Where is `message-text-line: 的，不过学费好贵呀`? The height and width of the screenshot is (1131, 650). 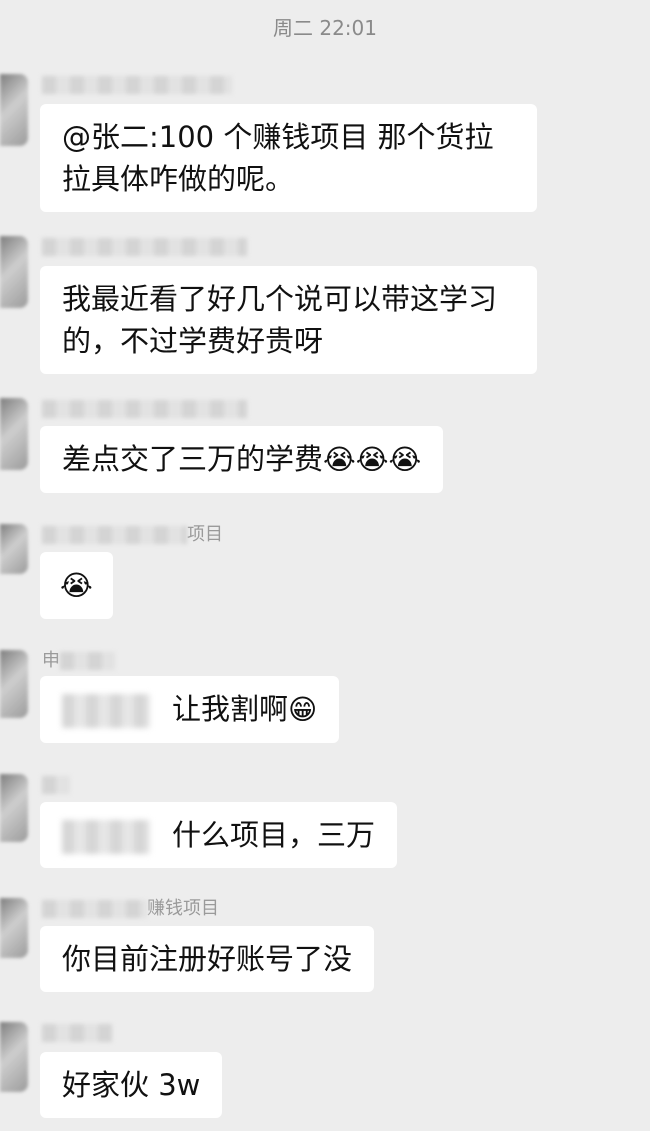 message-text-line: 的，不过学费好贵呀 is located at coordinates (193, 341).